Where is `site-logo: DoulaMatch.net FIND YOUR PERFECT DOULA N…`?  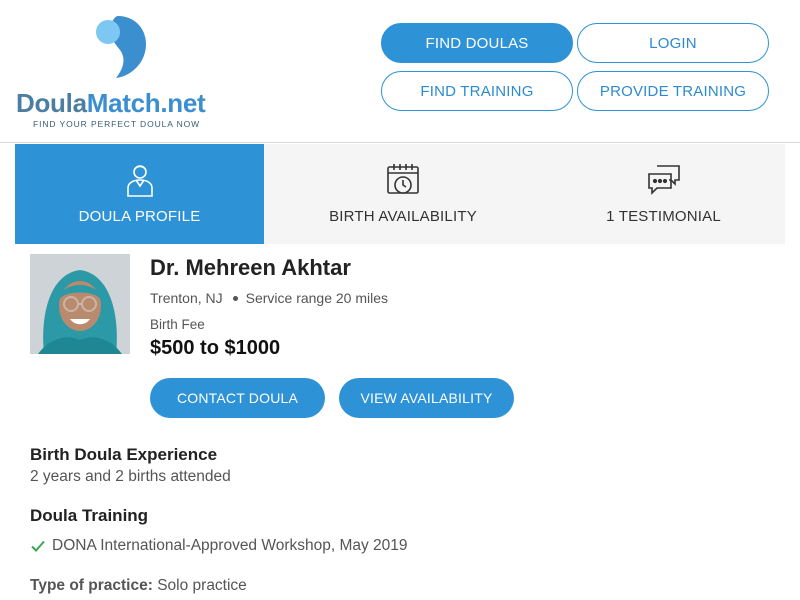 site-logo: DoulaMatch.net FIND YOUR PERFECT DOULA N… is located at coordinates (121, 72).